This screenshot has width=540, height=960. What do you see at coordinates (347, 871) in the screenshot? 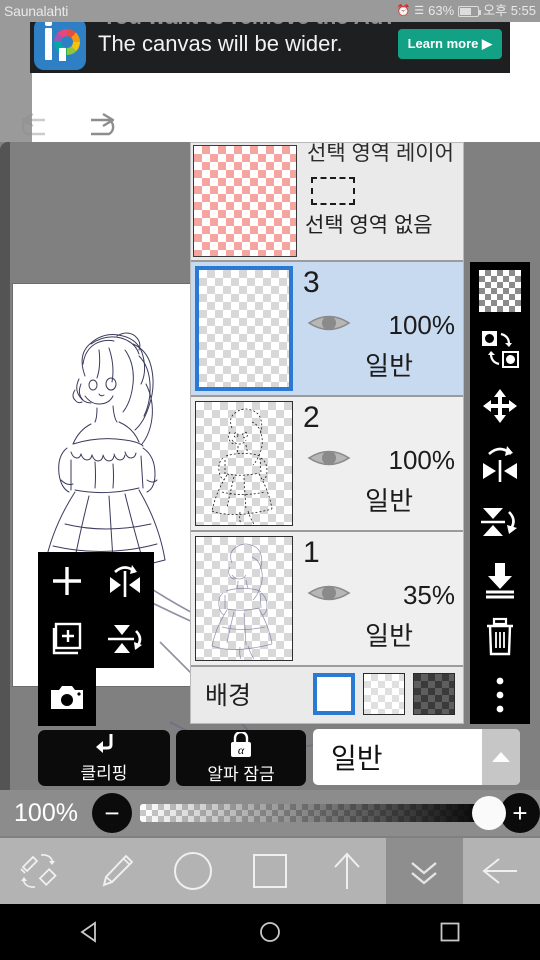
I see `layer-up-button` at bounding box center [347, 871].